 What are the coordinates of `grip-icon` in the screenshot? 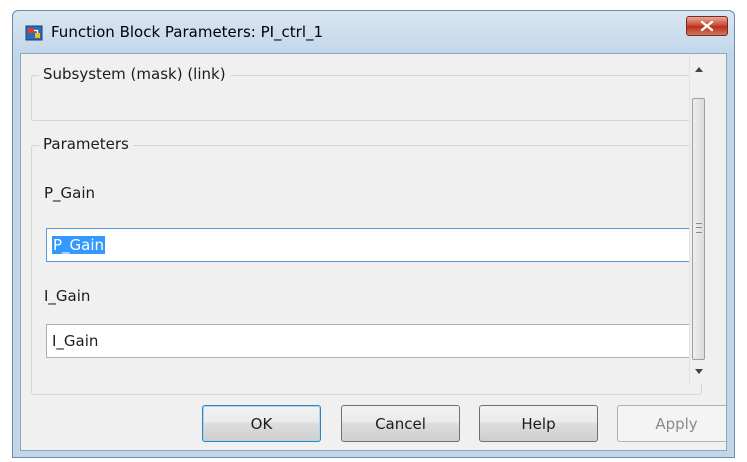 It's located at (699, 228).